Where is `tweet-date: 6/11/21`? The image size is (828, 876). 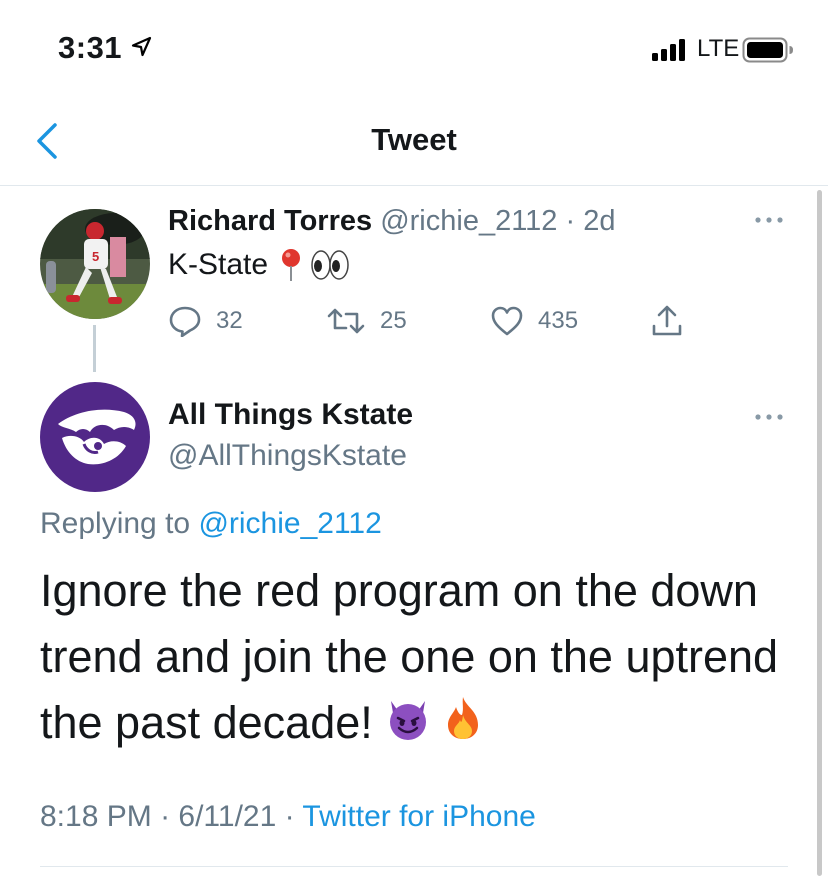
tweet-date: 6/11/21 is located at coordinates (227, 816).